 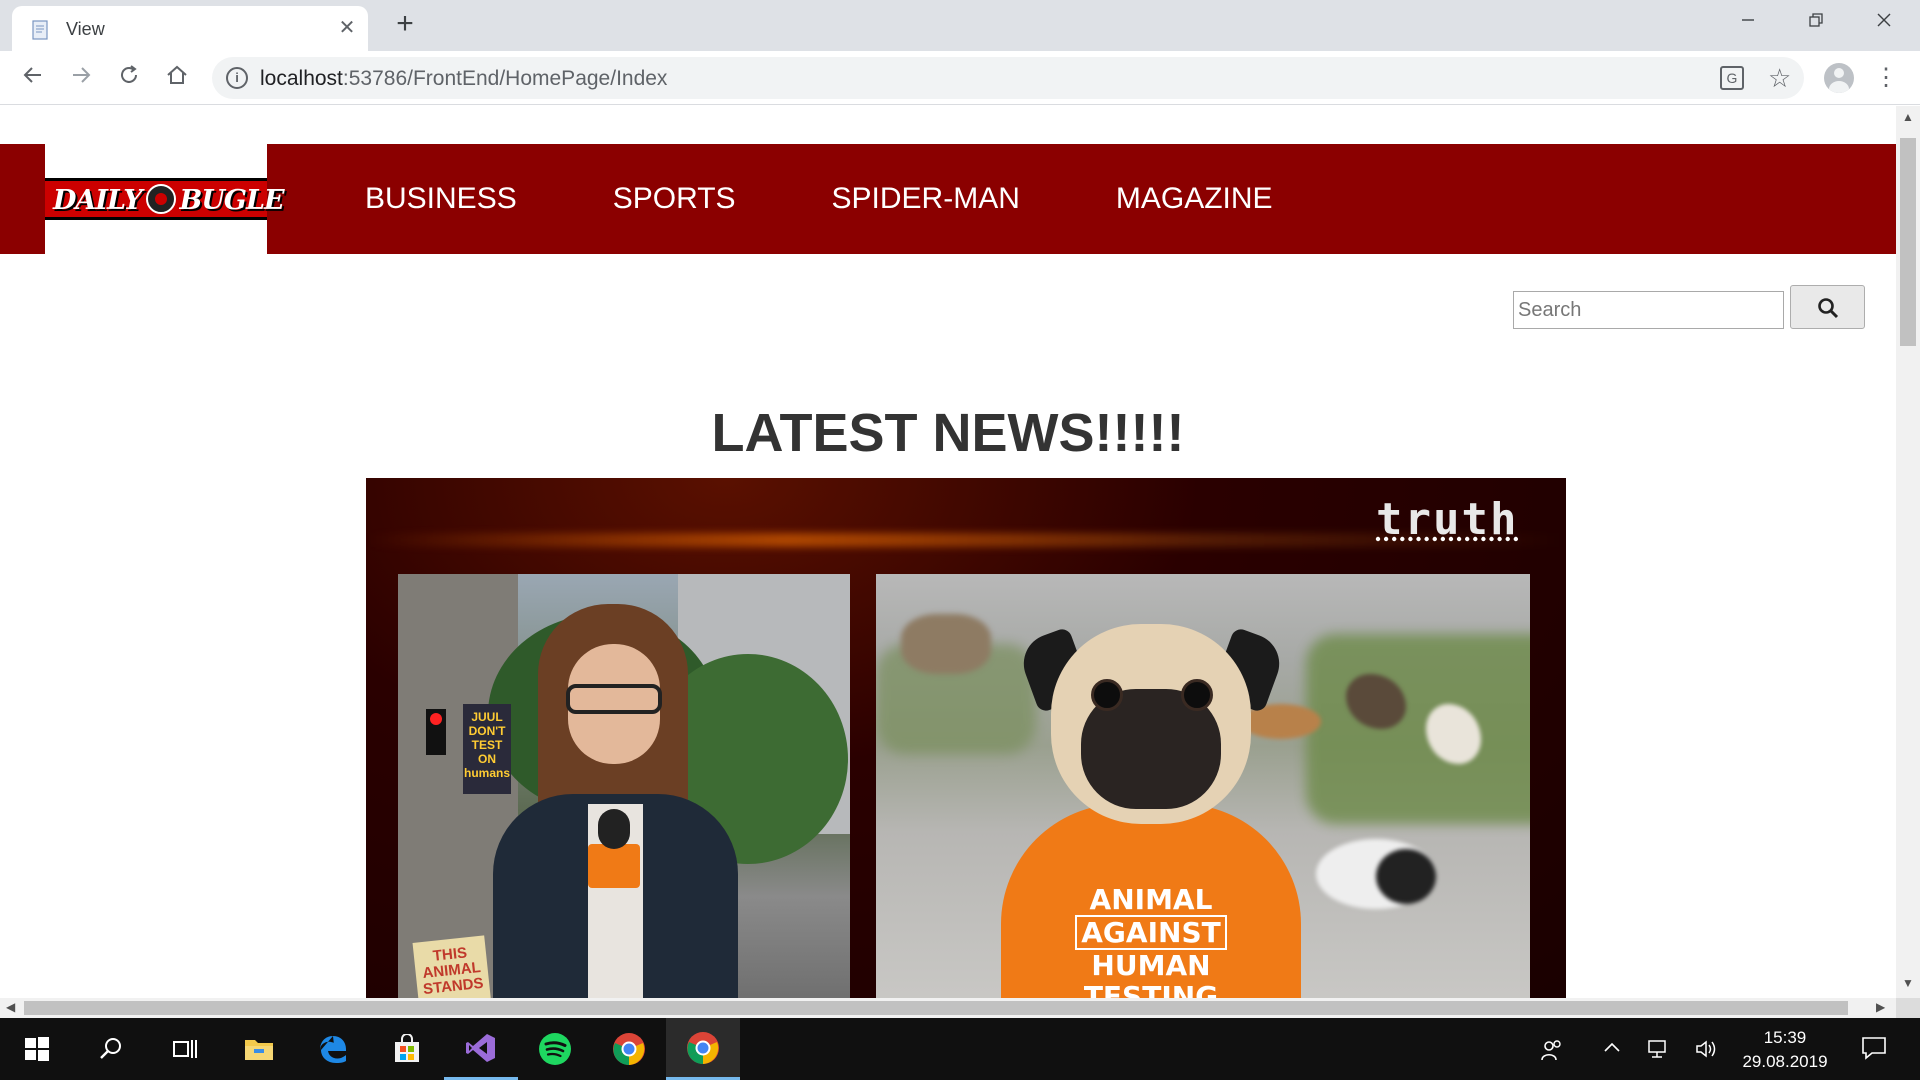 What do you see at coordinates (405, 24) in the screenshot?
I see `new-tab-button: +` at bounding box center [405, 24].